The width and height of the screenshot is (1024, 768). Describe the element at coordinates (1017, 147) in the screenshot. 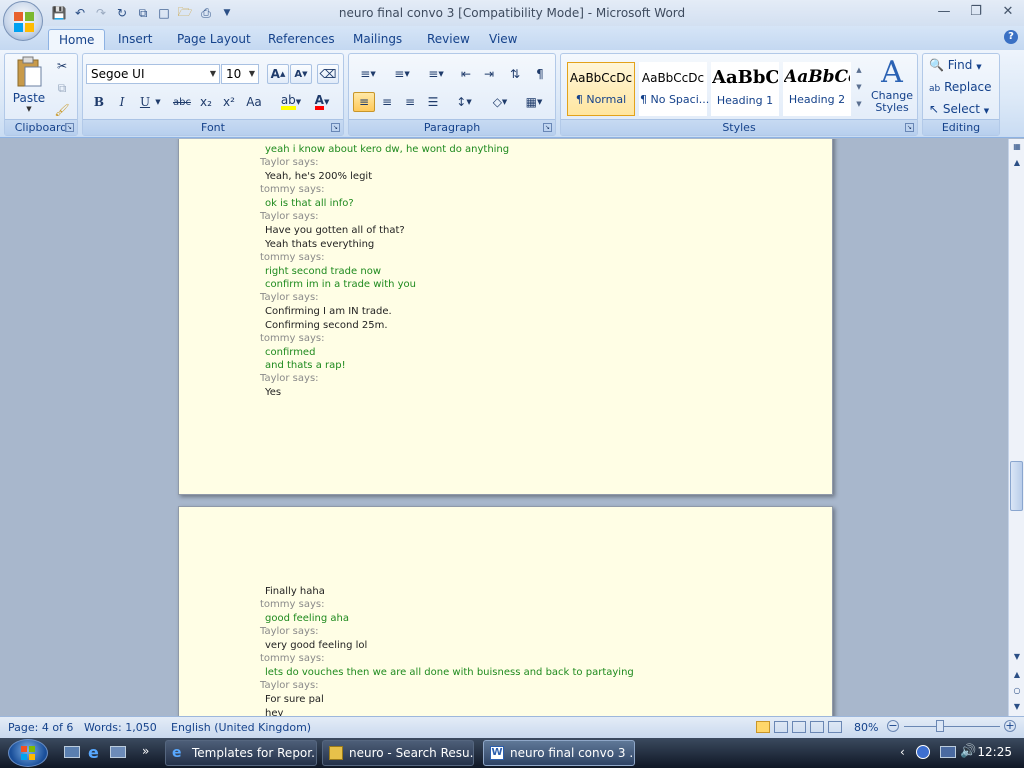

I see `ruler-toggle-icon: ▦` at that location.